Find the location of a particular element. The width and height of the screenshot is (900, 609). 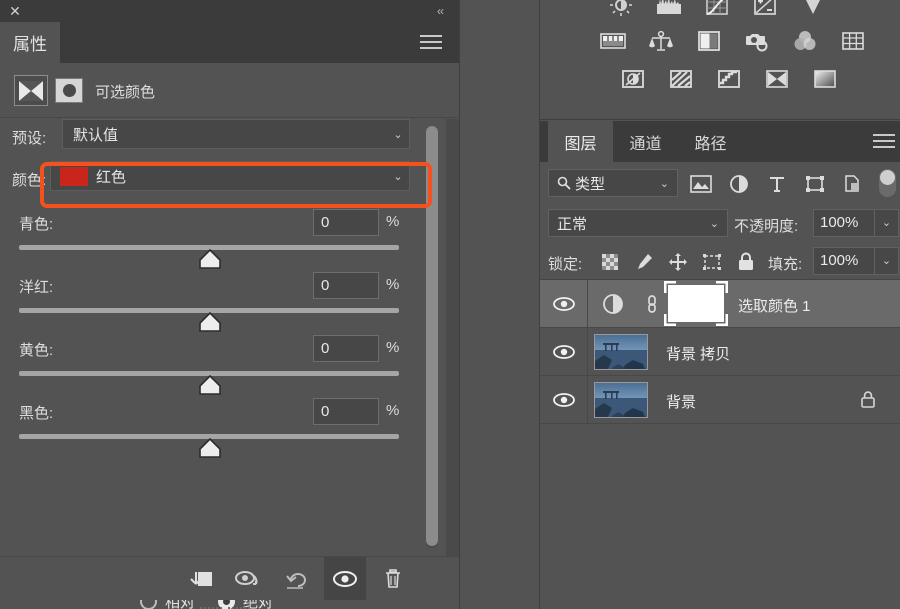

hue-saturation-icon is located at coordinates (613, 41).